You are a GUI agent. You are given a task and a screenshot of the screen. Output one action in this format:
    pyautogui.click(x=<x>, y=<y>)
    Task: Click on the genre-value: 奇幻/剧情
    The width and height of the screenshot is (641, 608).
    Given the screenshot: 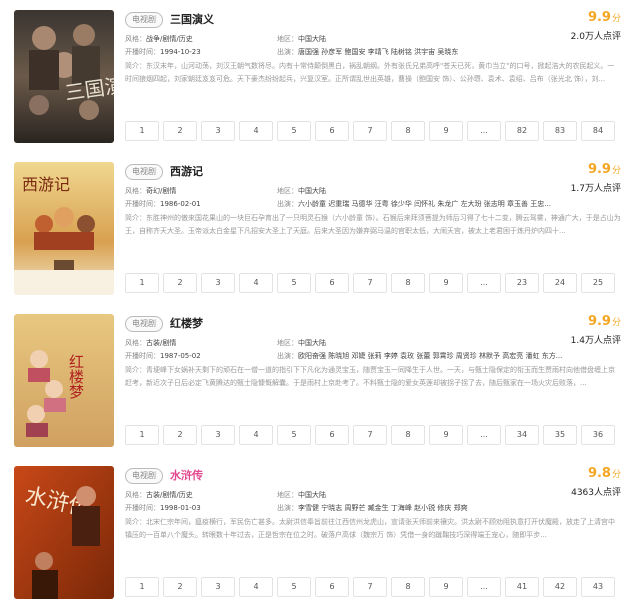 What is the action you would take?
    pyautogui.click(x=161, y=191)
    